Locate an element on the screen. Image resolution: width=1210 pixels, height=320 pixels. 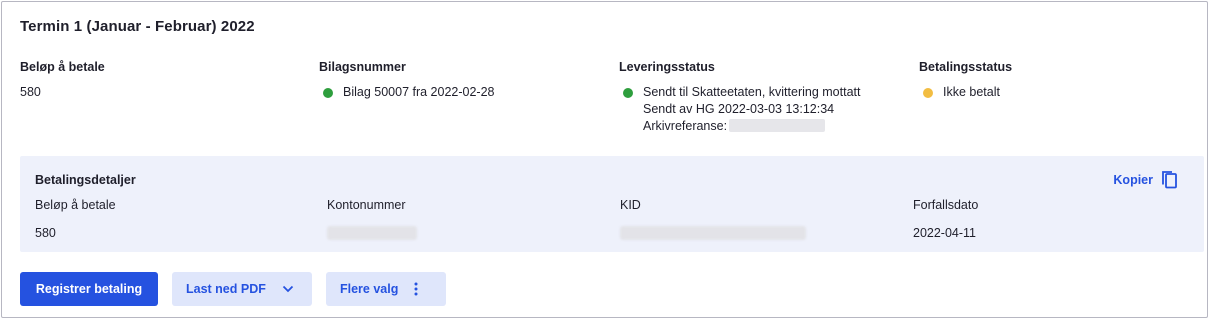
payment-details-title: Betalingsdetaljer is located at coordinates (85, 180).